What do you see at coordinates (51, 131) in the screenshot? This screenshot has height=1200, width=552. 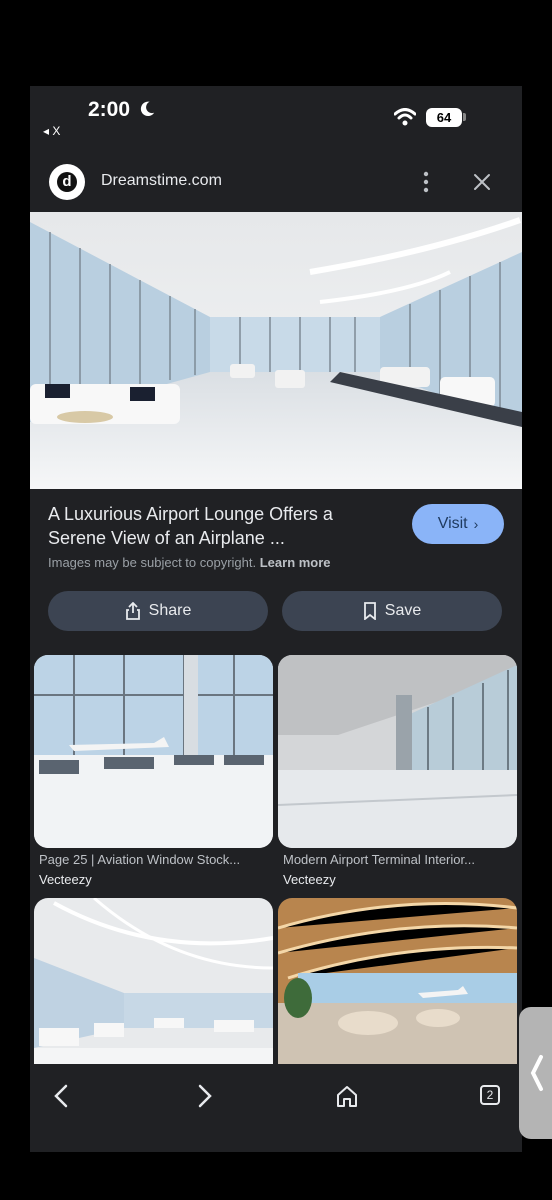 I see `back-to-app-link: ◂ X` at bounding box center [51, 131].